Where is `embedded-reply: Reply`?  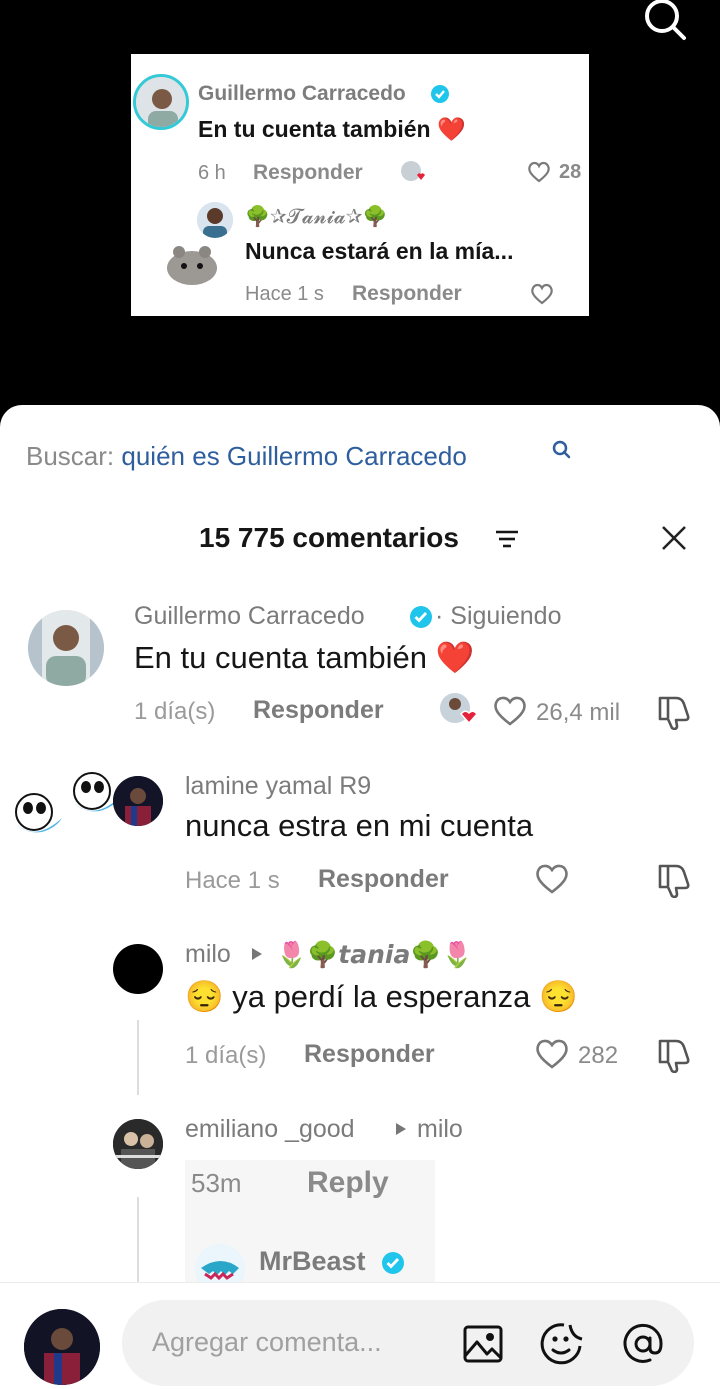 embedded-reply: Reply is located at coordinates (348, 1182).